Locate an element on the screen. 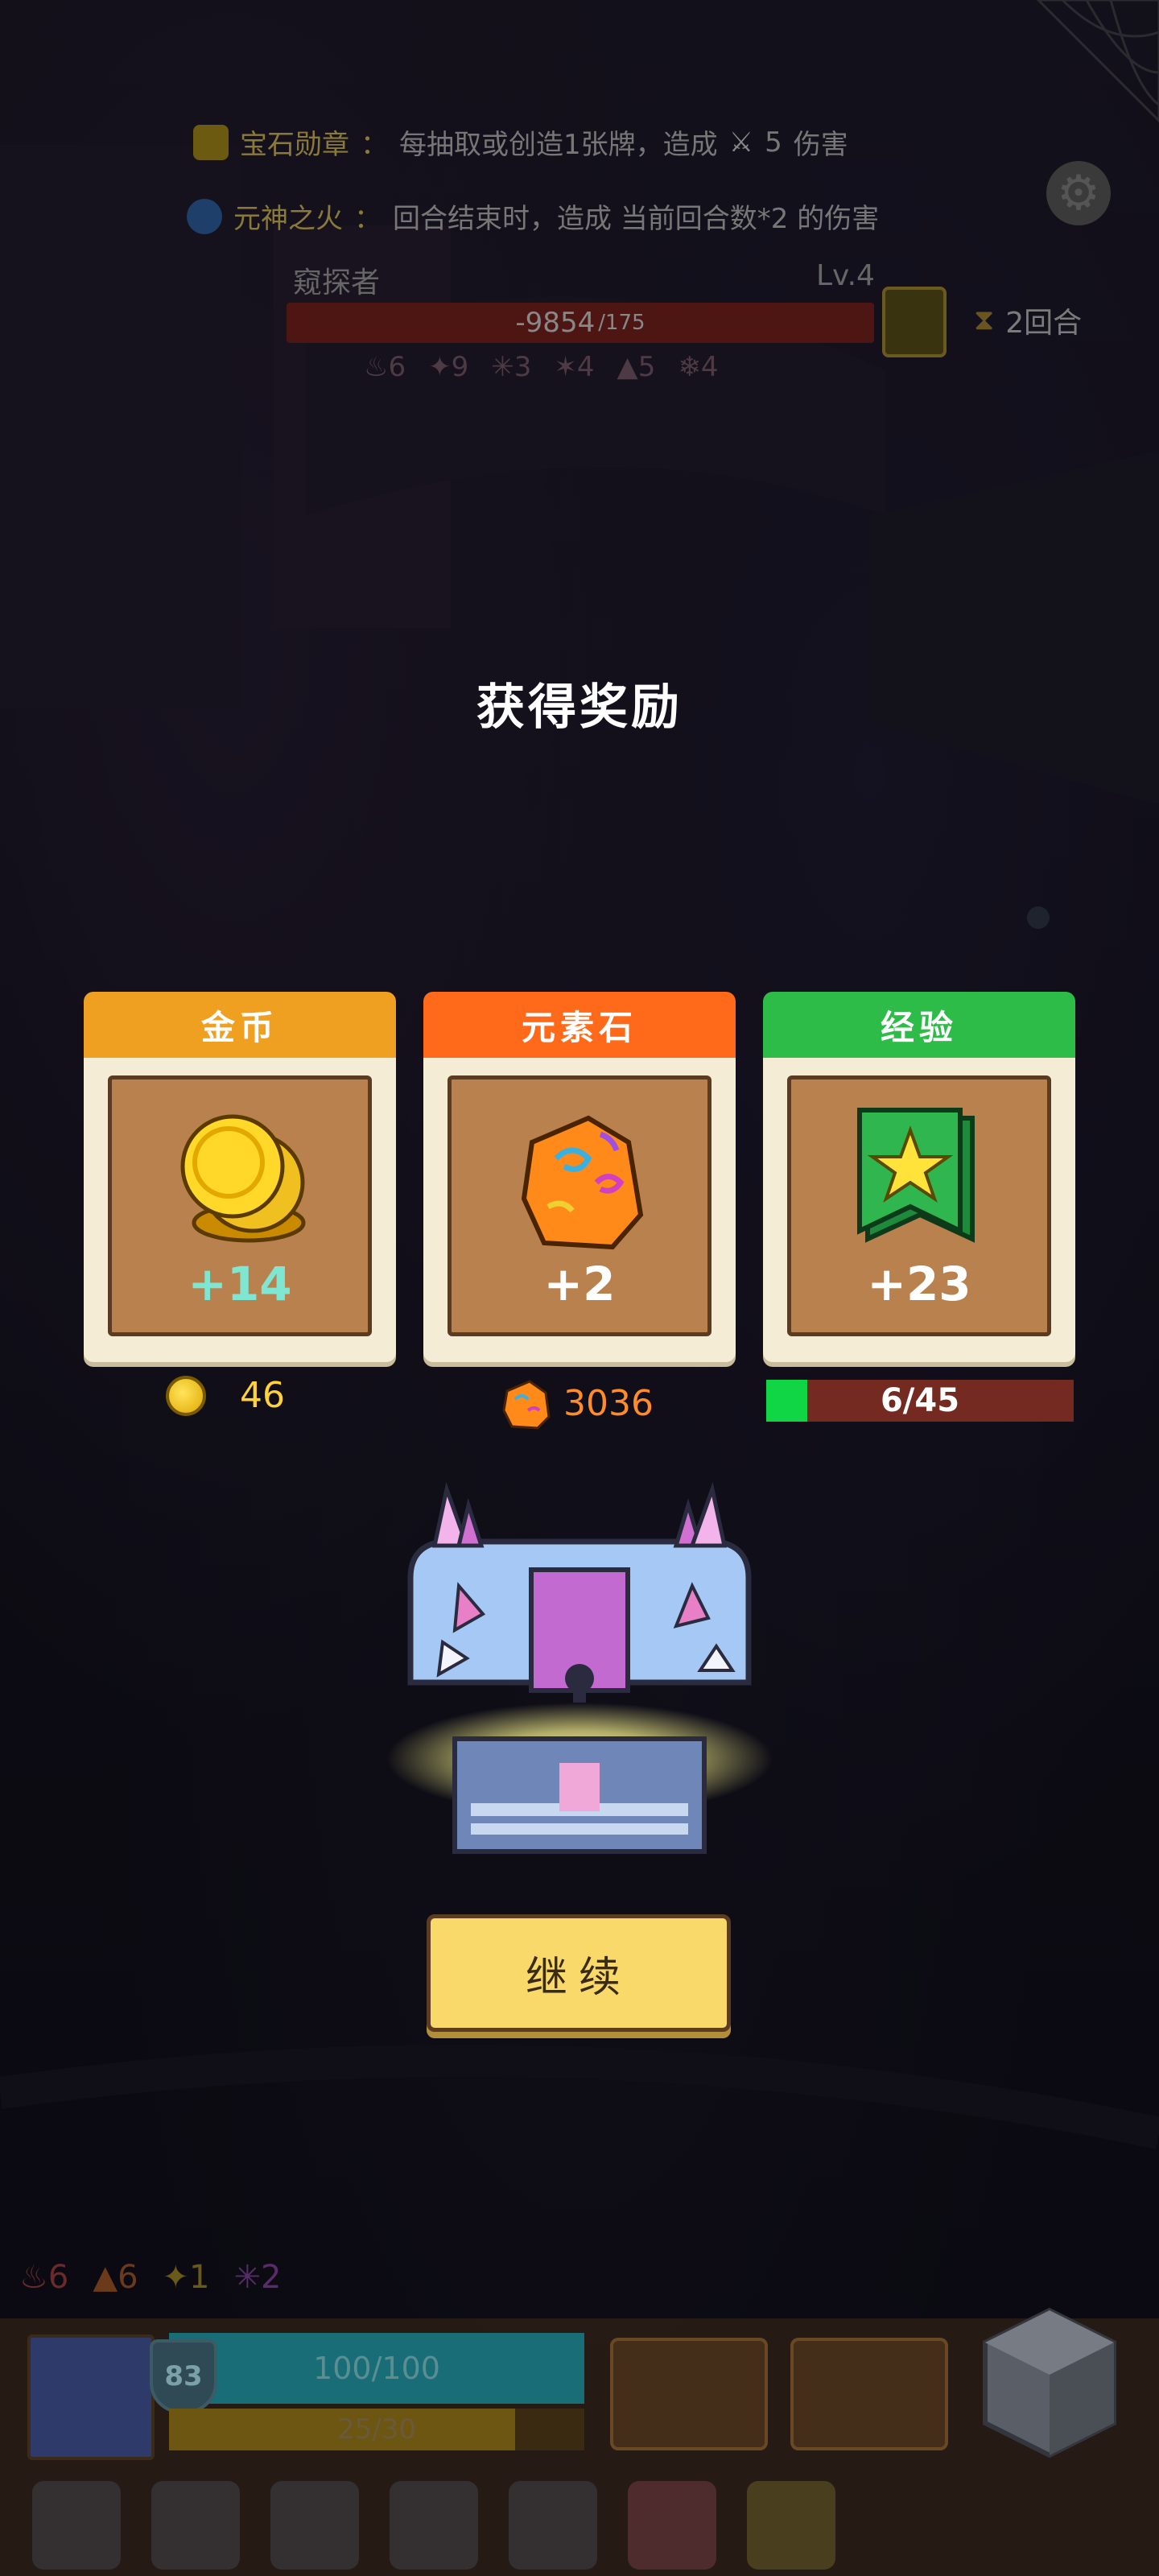 The height and width of the screenshot is (2576, 1159). turn-label: 2回合 is located at coordinates (1044, 323).